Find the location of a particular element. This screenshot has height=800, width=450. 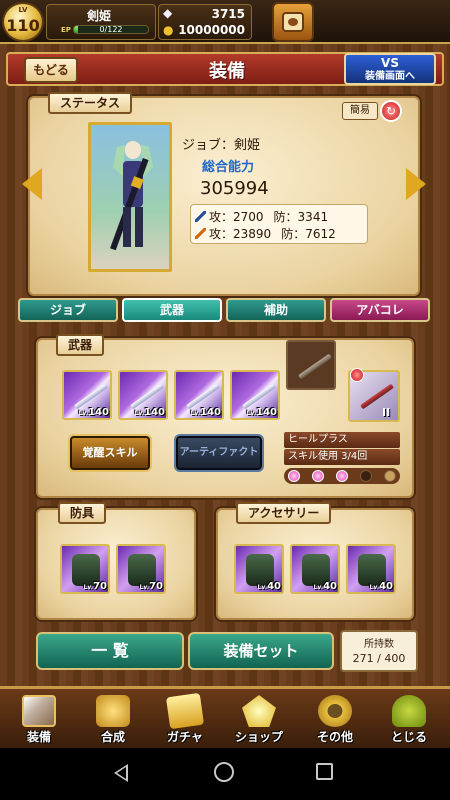

tab-avacolle: アバコレ is located at coordinates (380, 310).